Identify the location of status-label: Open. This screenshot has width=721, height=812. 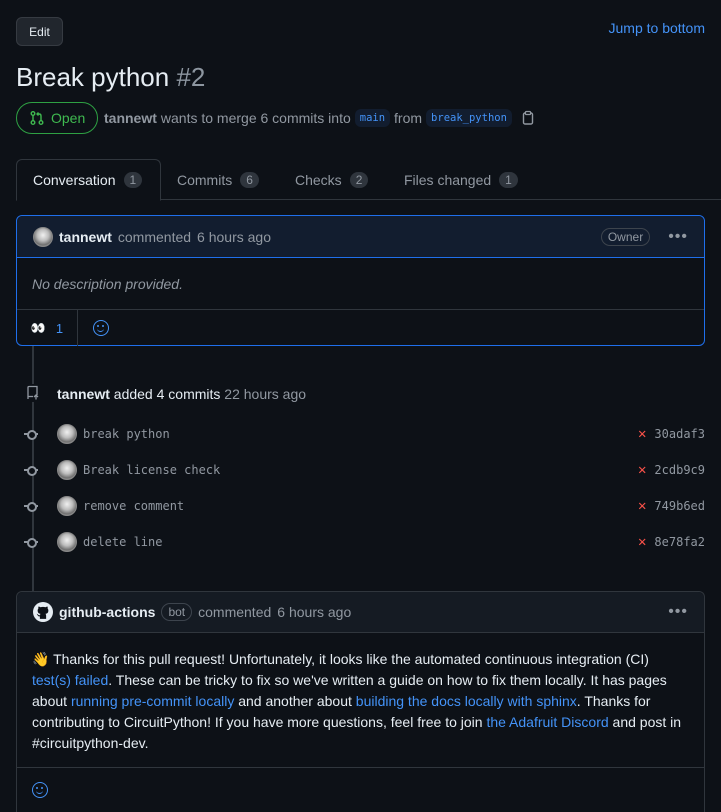
(68, 118).